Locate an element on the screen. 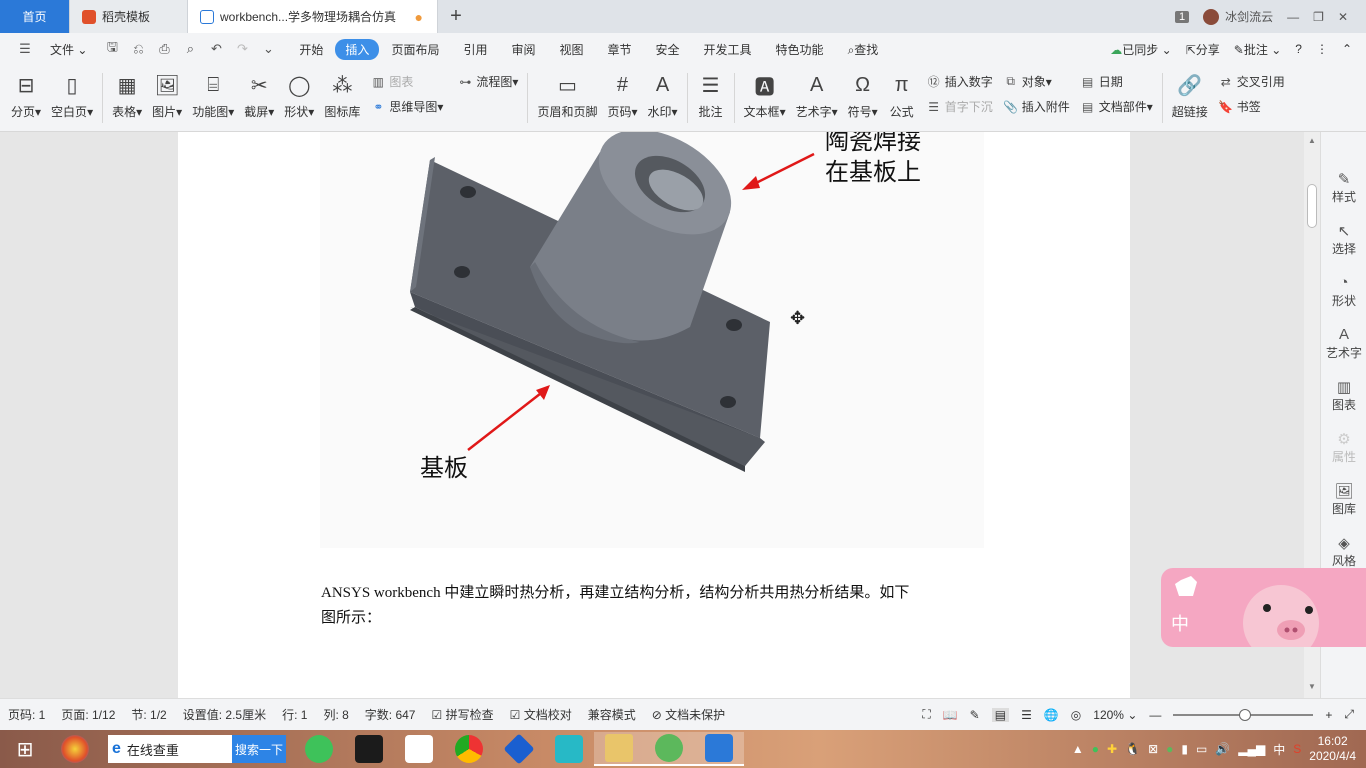 The height and width of the screenshot is (768, 1366). sidebar-gallery: 🖼 图库 is located at coordinates (1343, 499).